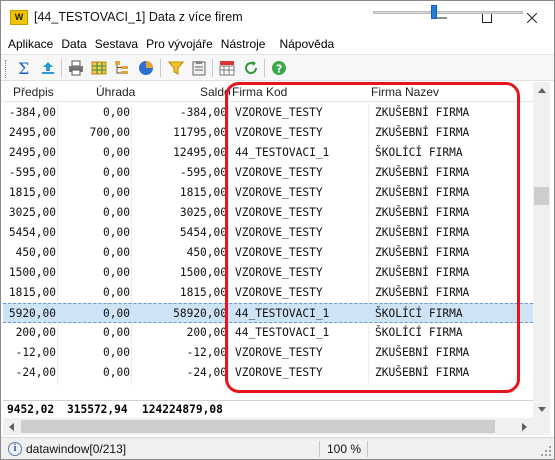 The width and height of the screenshot is (555, 460). What do you see at coordinates (344, 449) in the screenshot?
I see `zoom-level: 100 %` at bounding box center [344, 449].